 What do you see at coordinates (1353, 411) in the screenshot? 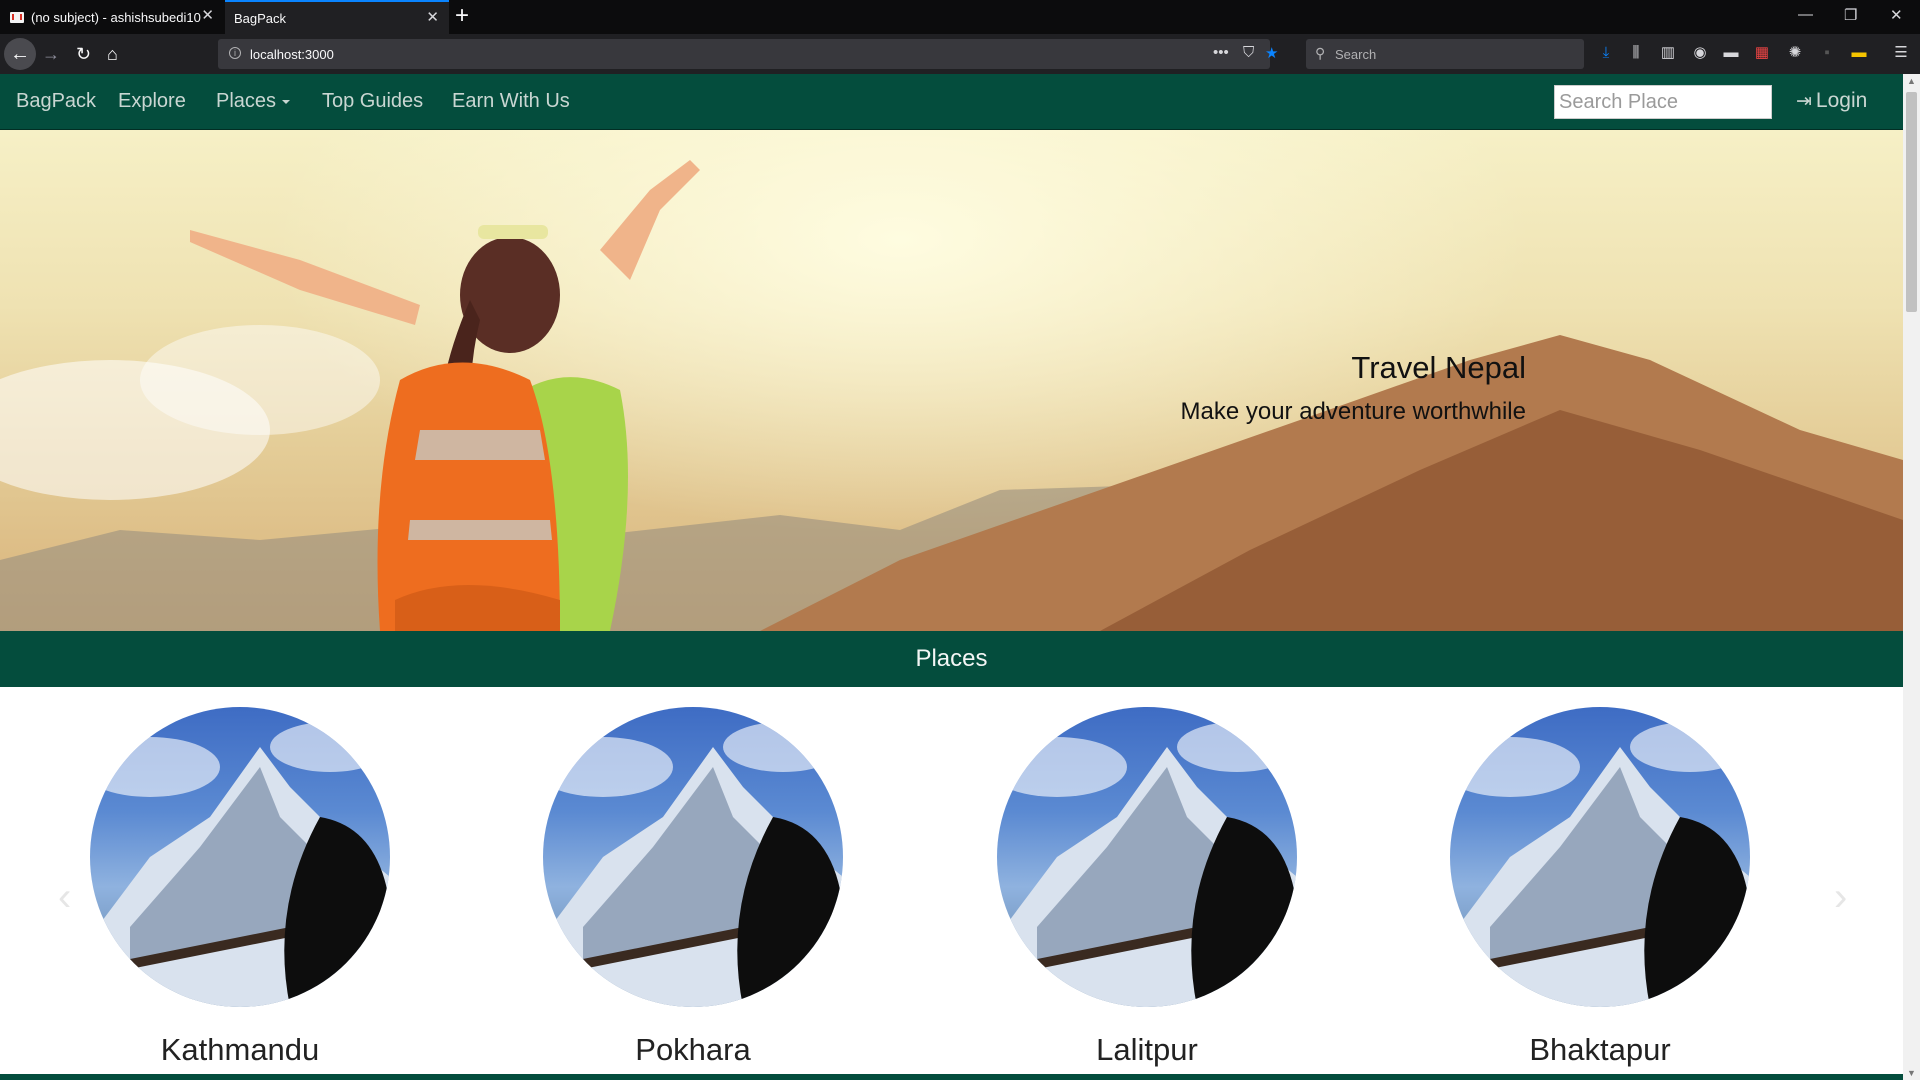
I see `hero-subtitle: Make your adventure worthwhile` at bounding box center [1353, 411].